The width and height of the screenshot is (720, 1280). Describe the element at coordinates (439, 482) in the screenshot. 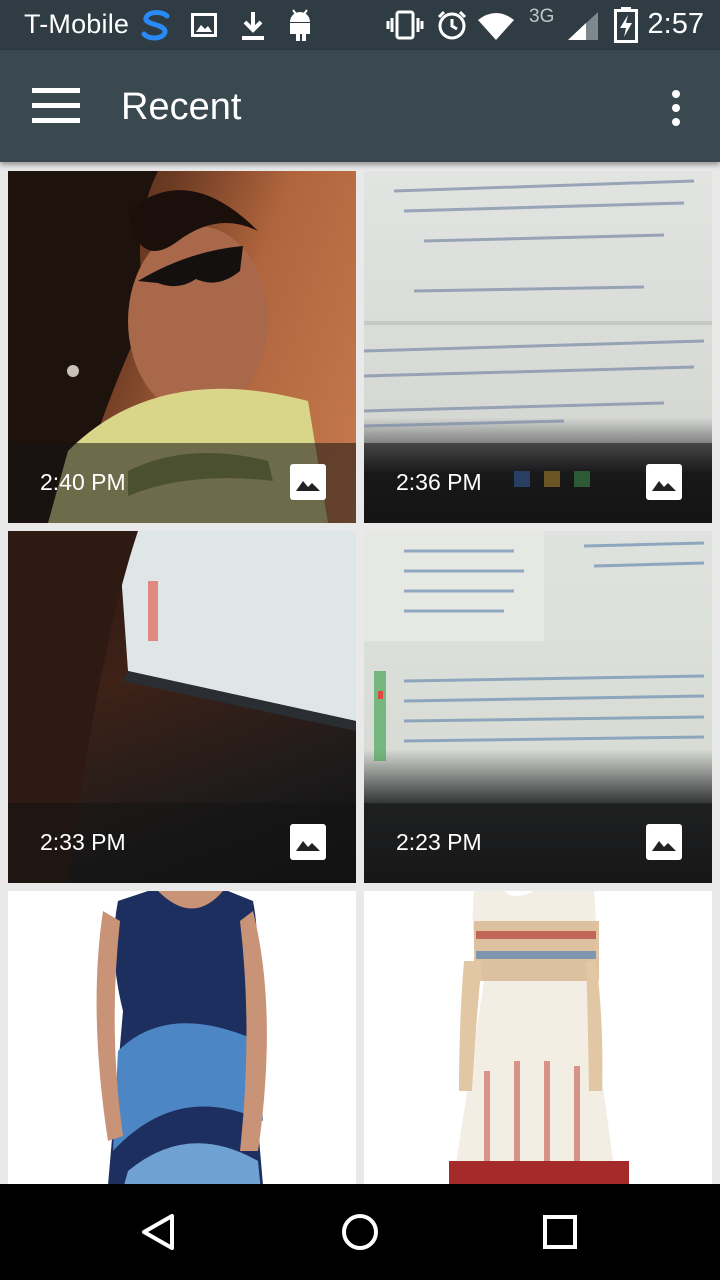

I see `photo-time: 2:36 PM` at that location.